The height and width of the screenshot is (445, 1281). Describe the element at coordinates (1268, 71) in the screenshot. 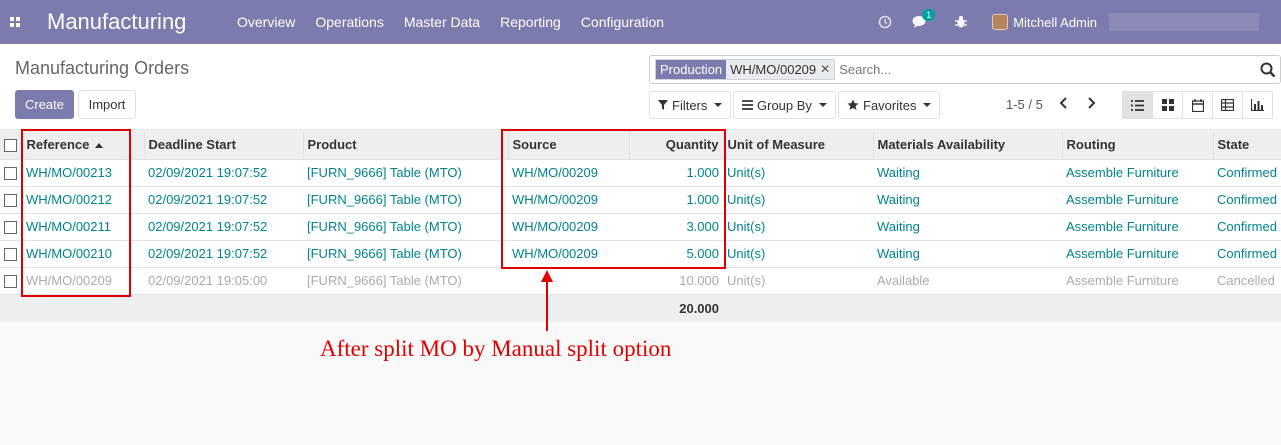

I see `search-icon` at that location.